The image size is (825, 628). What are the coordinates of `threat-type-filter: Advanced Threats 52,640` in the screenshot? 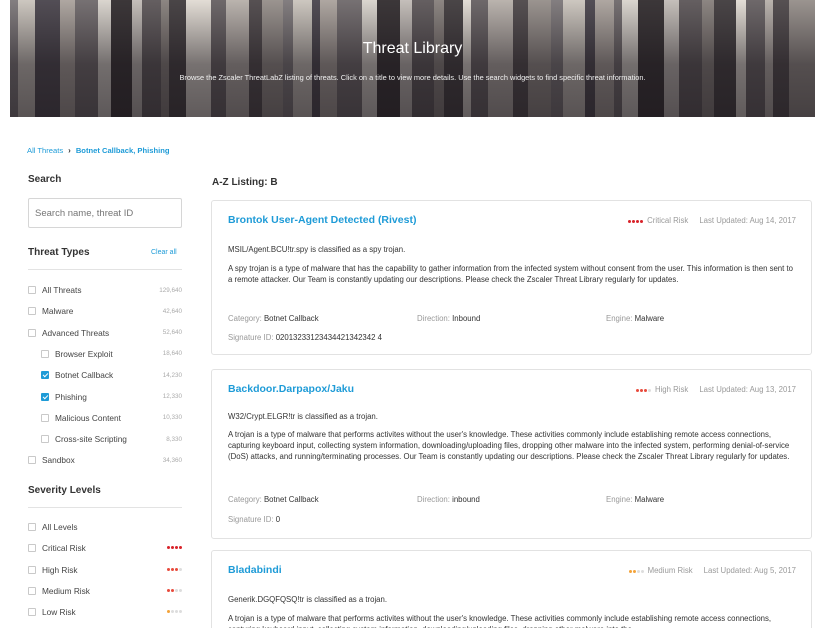 It's located at (105, 333).